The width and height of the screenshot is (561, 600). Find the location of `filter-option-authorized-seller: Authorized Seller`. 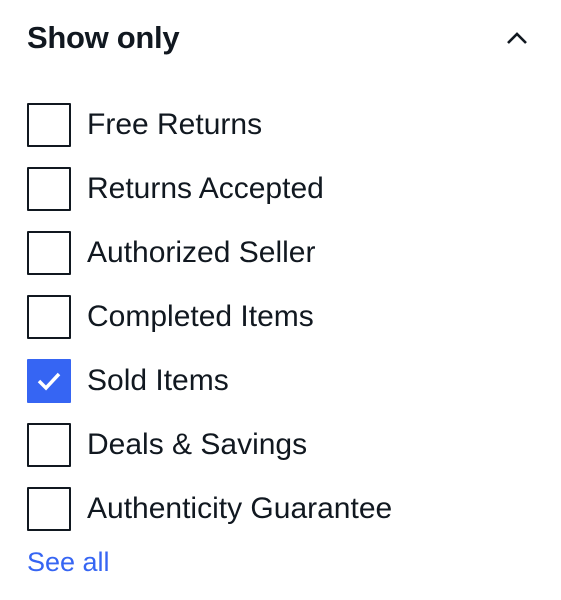

filter-option-authorized-seller: Authorized Seller is located at coordinates (209, 253).